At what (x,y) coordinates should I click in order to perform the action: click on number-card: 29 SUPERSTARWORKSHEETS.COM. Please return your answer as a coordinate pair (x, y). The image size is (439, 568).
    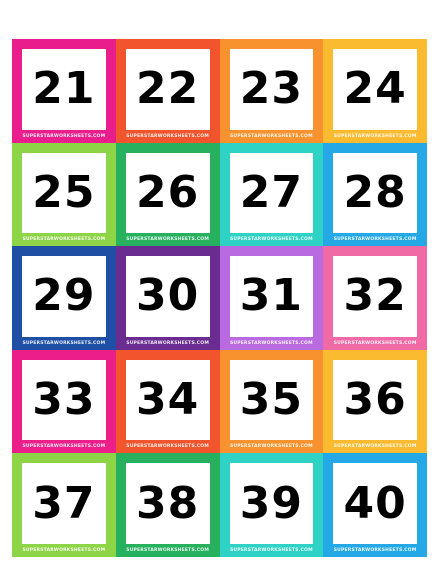
    Looking at the image, I should click on (64, 298).